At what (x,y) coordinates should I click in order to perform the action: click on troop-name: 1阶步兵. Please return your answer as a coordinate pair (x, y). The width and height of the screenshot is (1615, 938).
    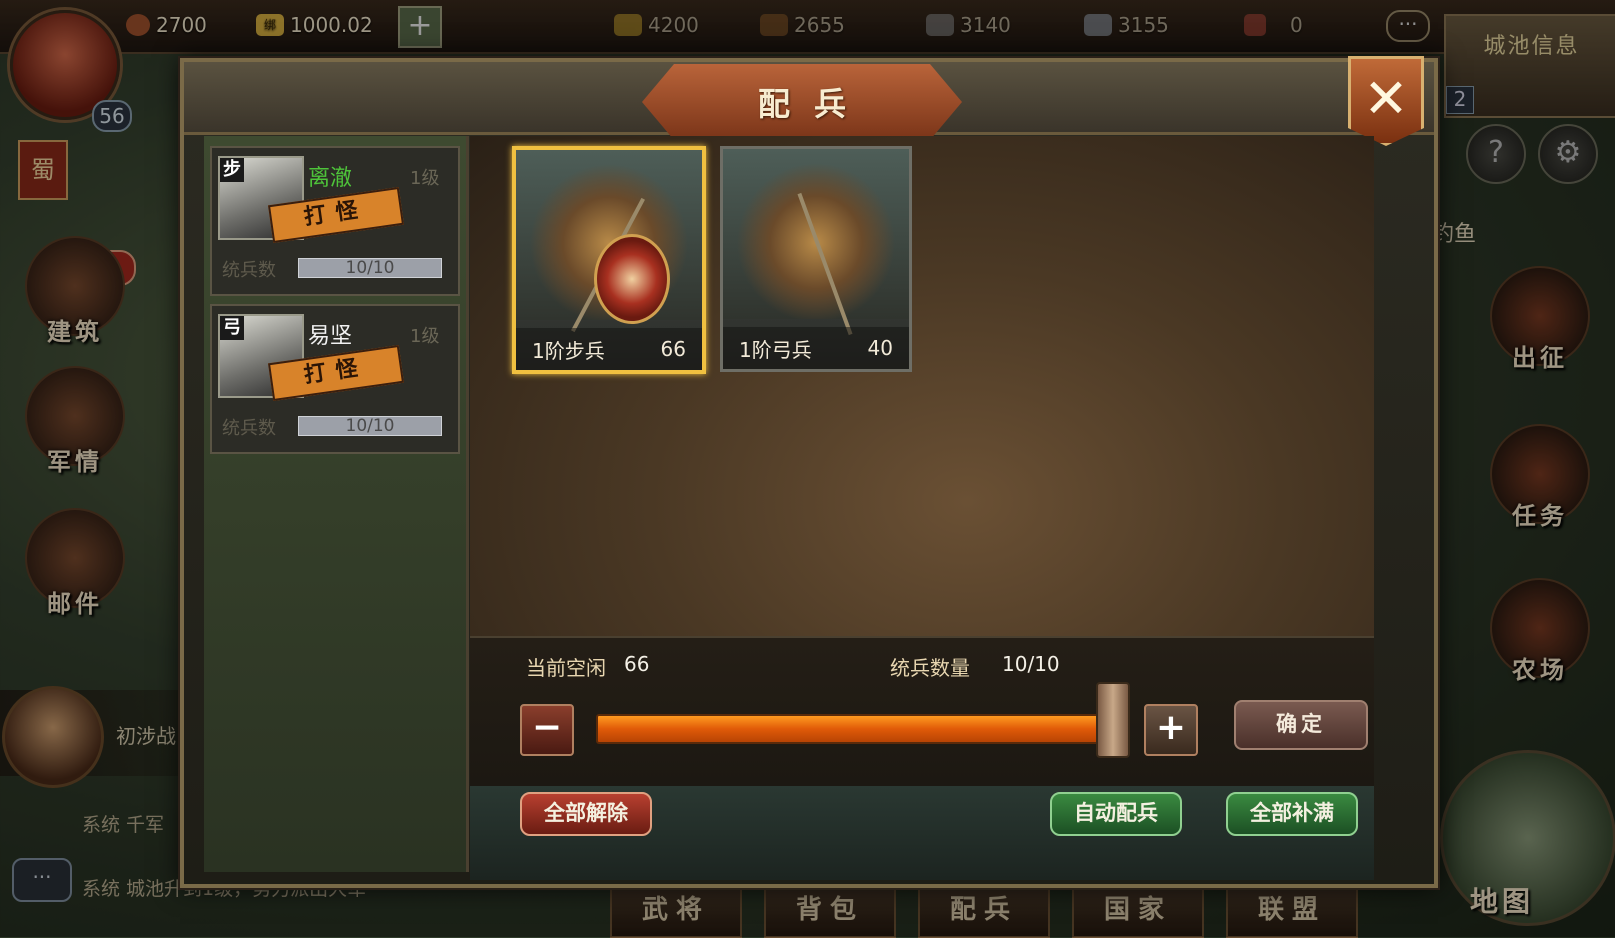
    Looking at the image, I should click on (568, 350).